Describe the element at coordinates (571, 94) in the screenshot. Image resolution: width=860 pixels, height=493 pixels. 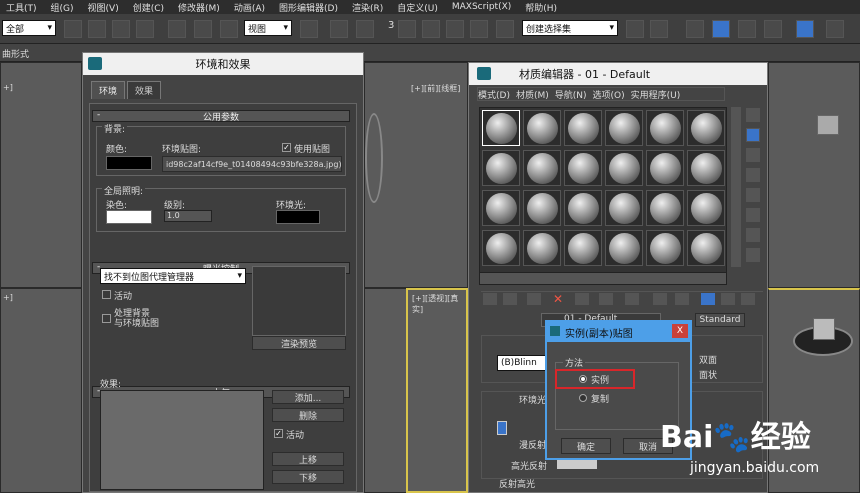
I see `mat-menu-navigation: 导航(N)` at that location.